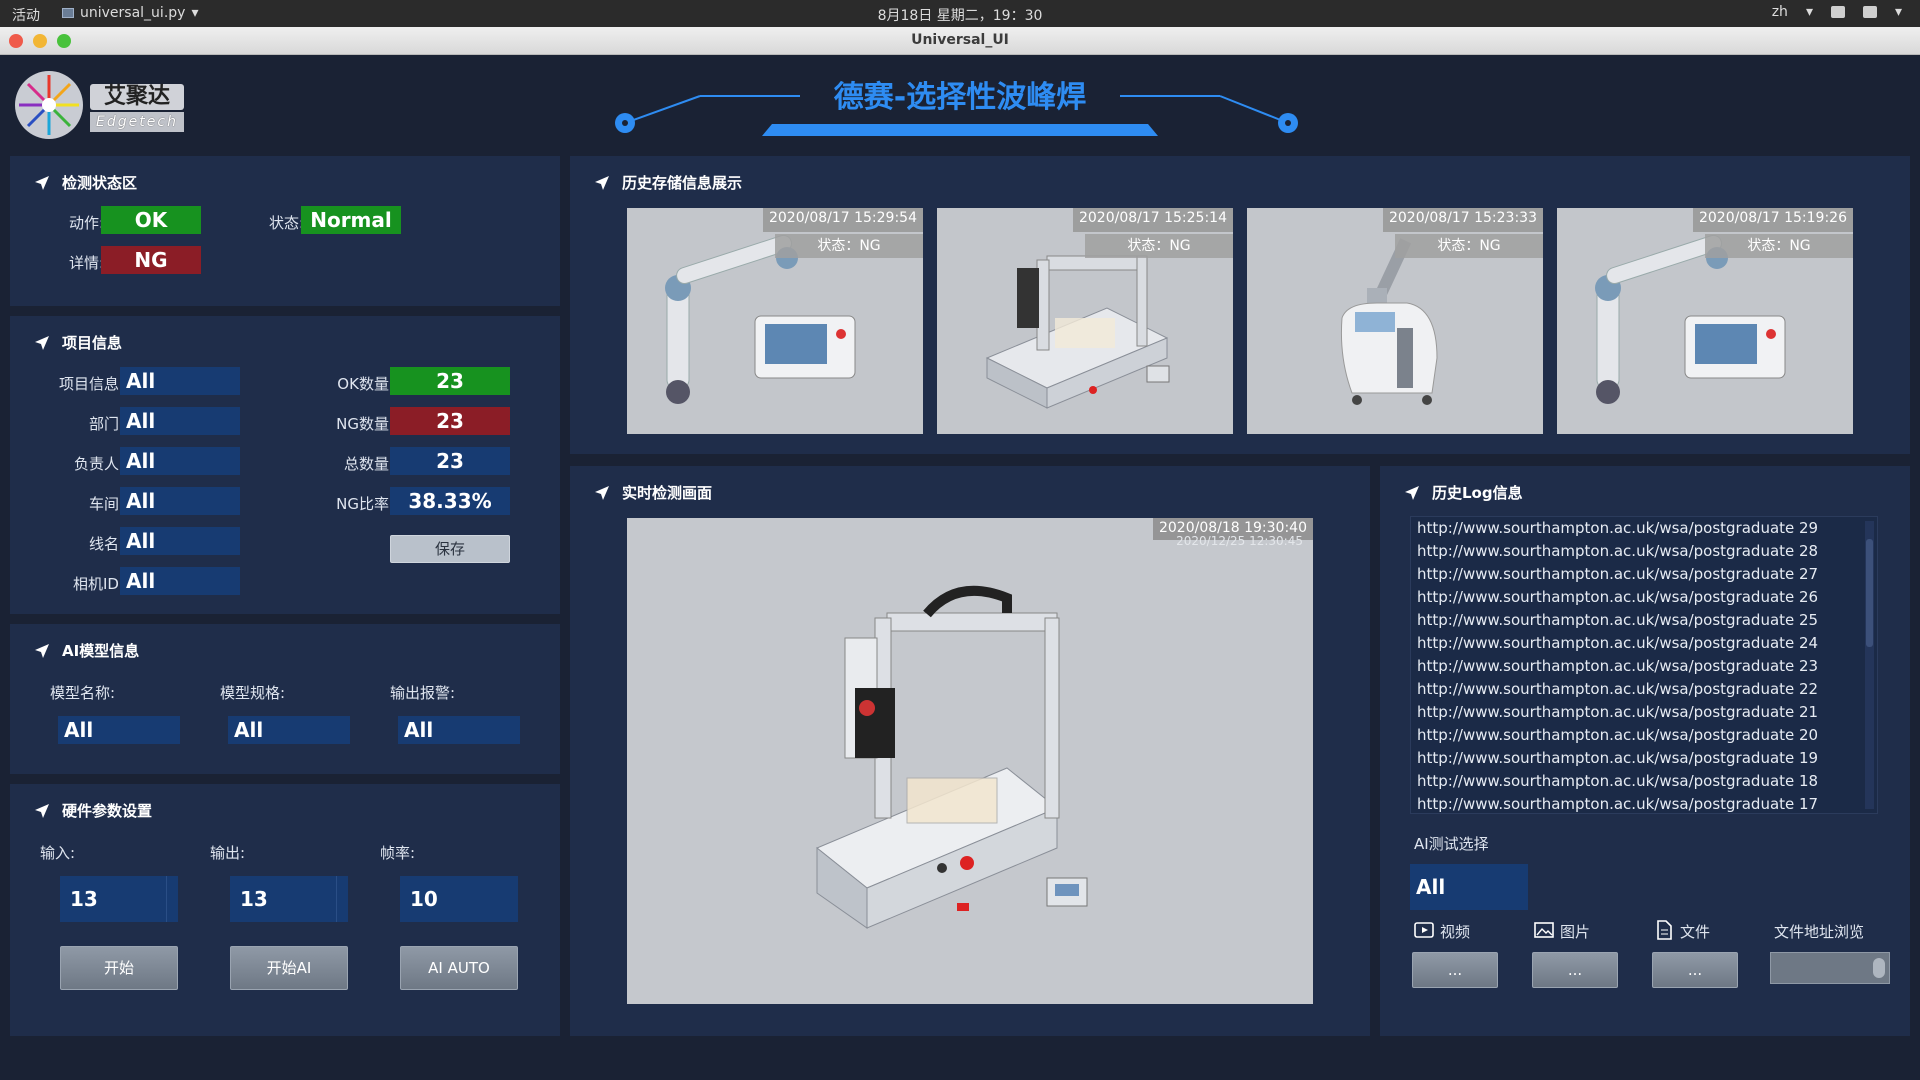 The width and height of the screenshot is (1920, 1080). I want to click on input-language: zh, so click(1780, 12).